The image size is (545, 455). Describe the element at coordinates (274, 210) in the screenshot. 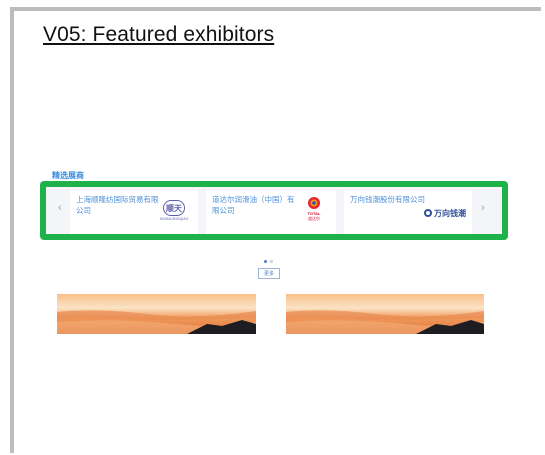

I see `highlight-box` at that location.